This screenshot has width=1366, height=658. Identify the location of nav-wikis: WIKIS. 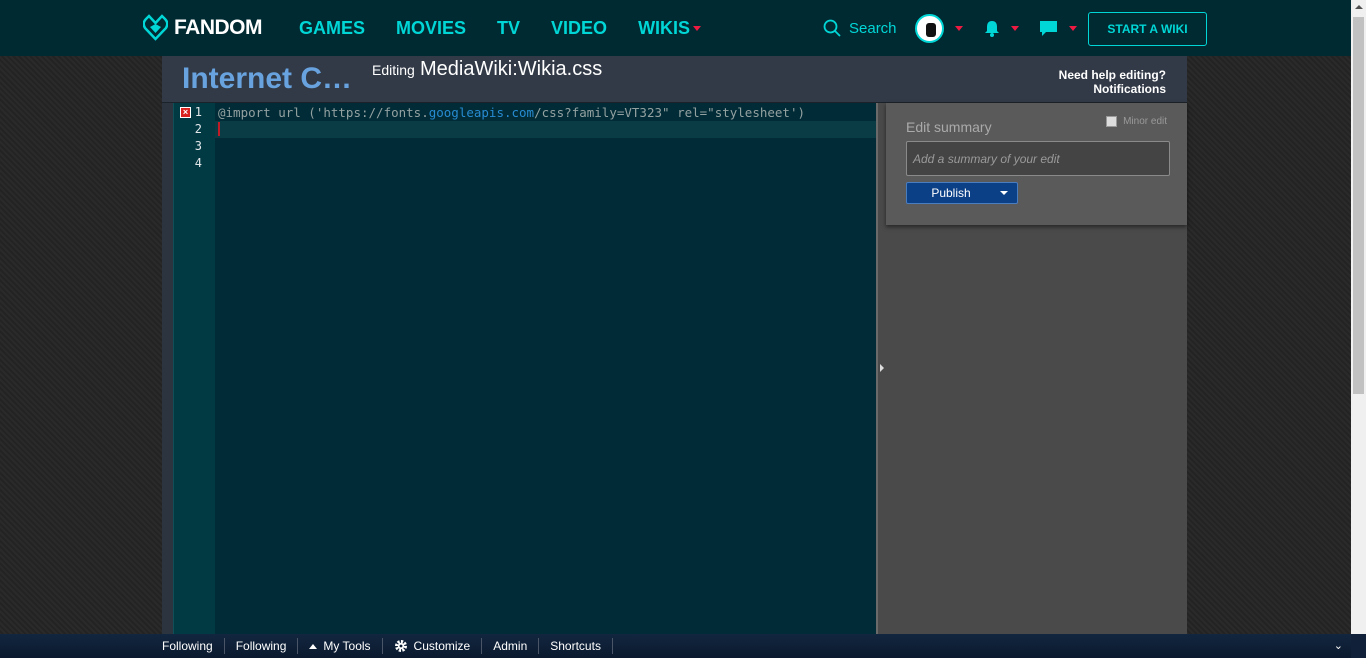
(670, 28).